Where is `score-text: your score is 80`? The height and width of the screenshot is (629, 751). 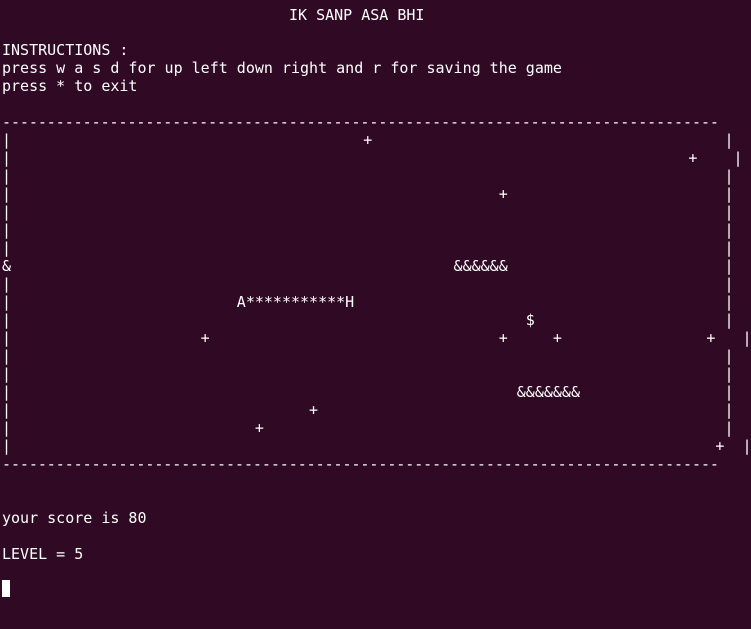
score-text: your score is 80 is located at coordinates (74, 518).